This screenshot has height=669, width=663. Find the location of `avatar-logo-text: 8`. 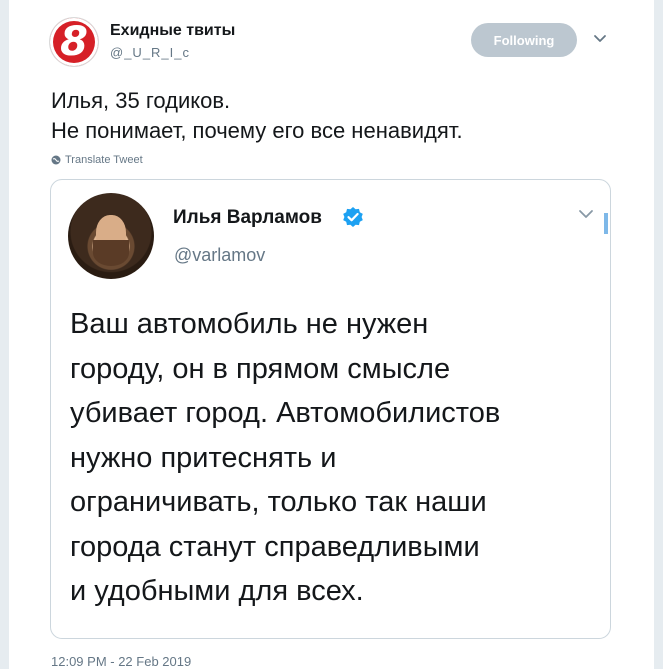

avatar-logo-text: 8 is located at coordinates (74, 42).